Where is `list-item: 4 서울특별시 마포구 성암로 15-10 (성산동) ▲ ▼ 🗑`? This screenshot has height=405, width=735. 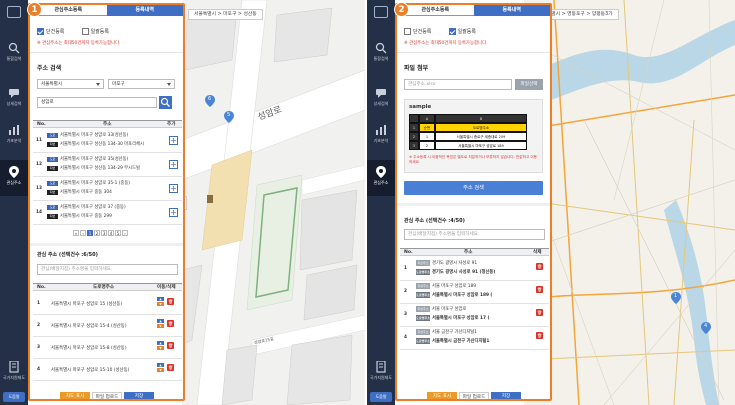
list-item: 4 서울특별시 마포구 성암로 15-10 (성산동) ▲ ▼ 🗑 is located at coordinates (107, 370).